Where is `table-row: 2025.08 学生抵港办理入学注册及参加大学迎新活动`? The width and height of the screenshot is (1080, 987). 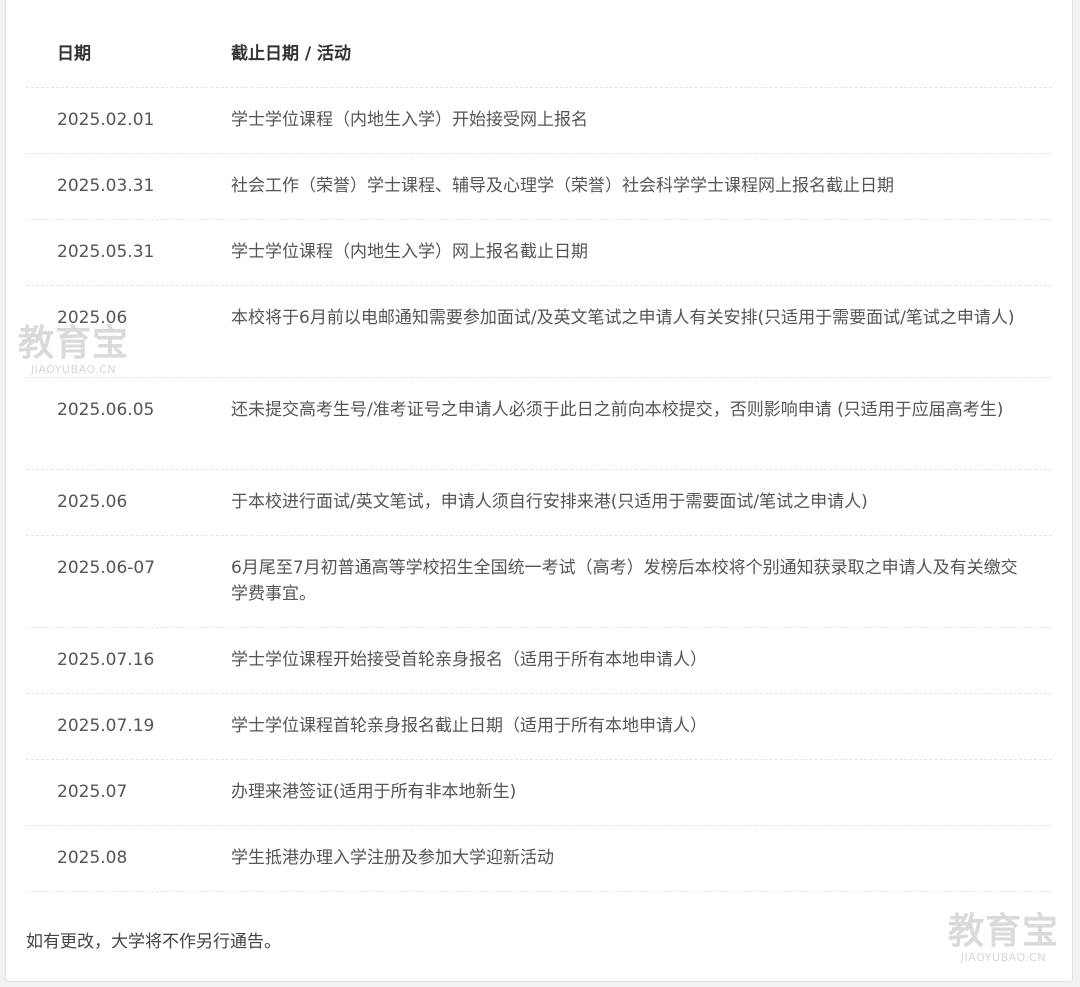 table-row: 2025.08 学生抵港办理入学注册及参加大学迎新活动 is located at coordinates (539, 859).